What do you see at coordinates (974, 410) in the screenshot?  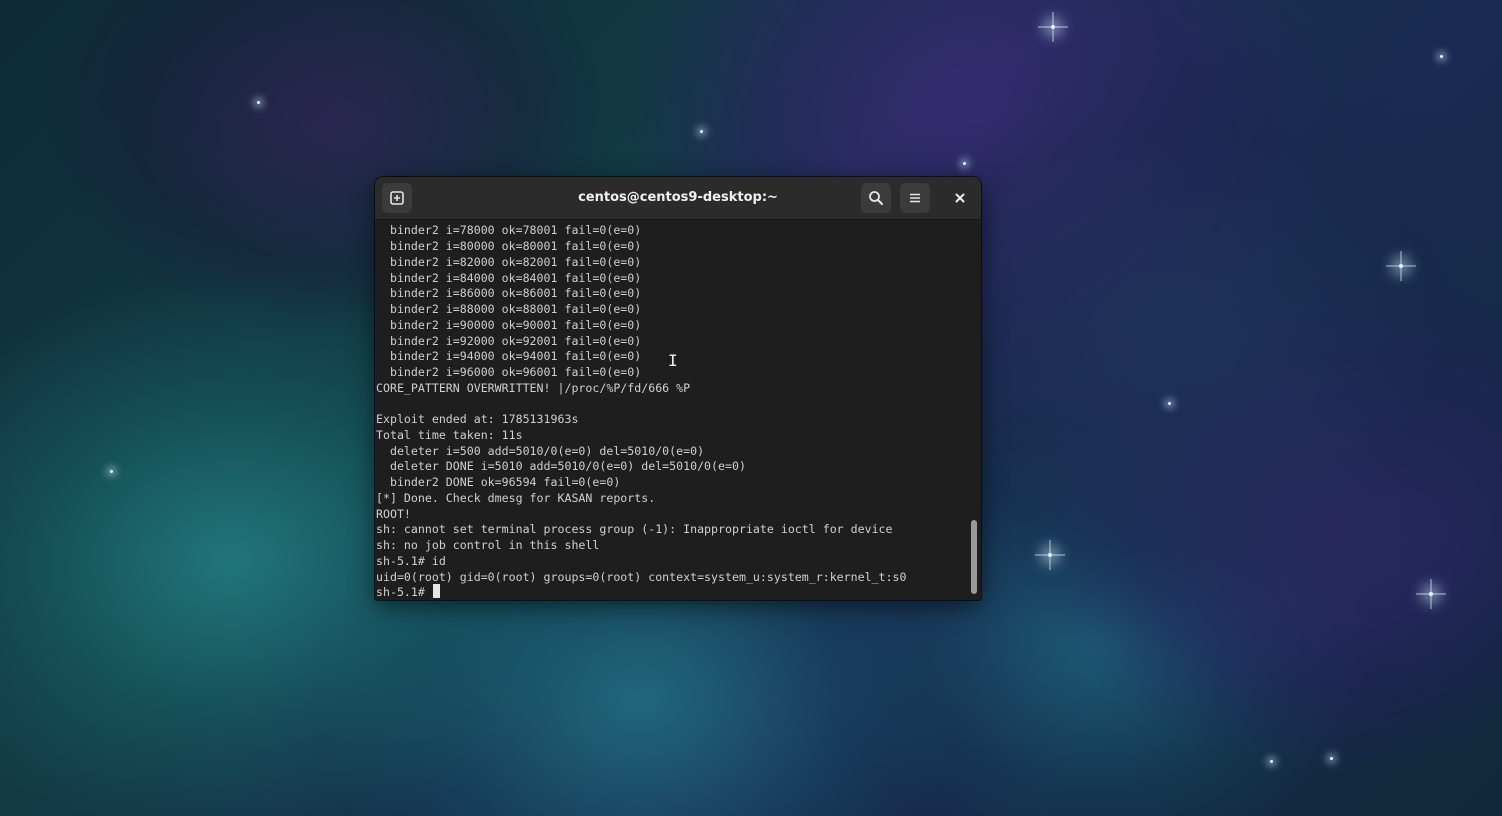 I see `scrollbar` at bounding box center [974, 410].